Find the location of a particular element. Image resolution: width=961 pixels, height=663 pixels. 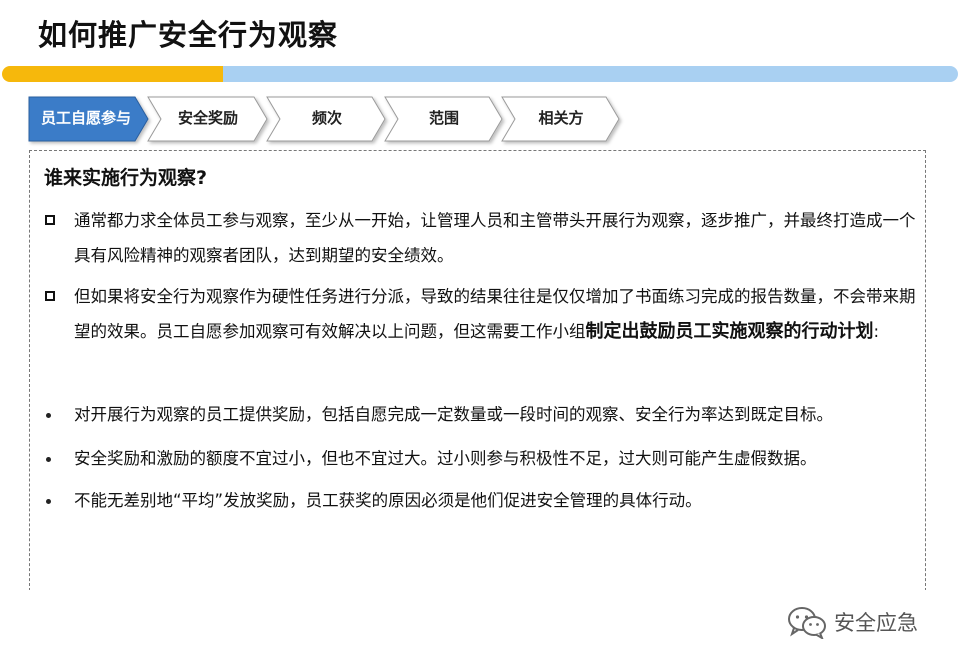

watermark-text: 安全应急 is located at coordinates (876, 623).